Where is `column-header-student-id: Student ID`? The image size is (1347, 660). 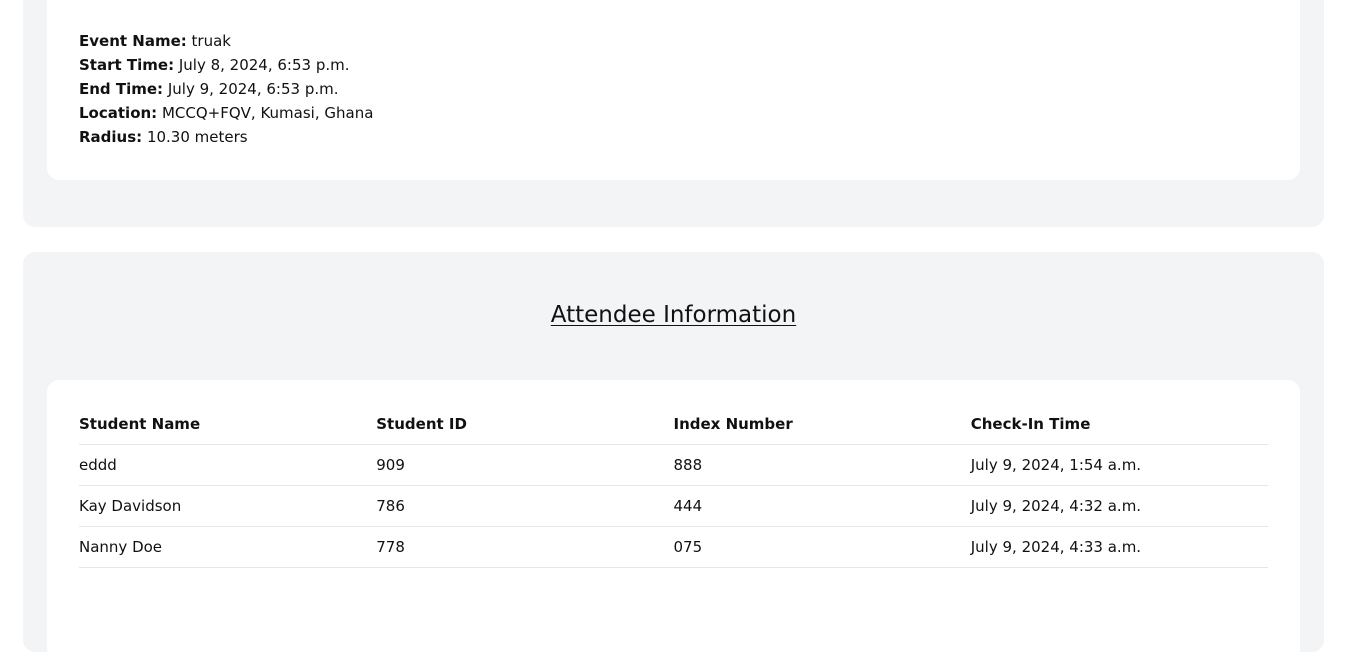
column-header-student-id: Student ID is located at coordinates (525, 424).